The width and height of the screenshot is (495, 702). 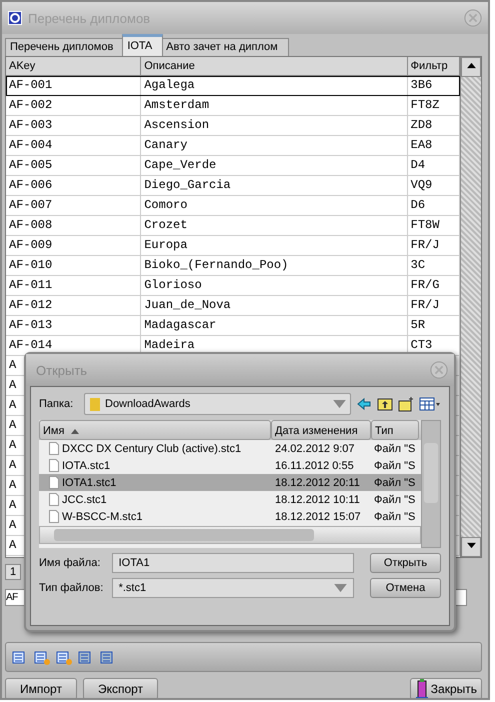 I want to click on table-cell: AF-011, so click(x=30, y=285).